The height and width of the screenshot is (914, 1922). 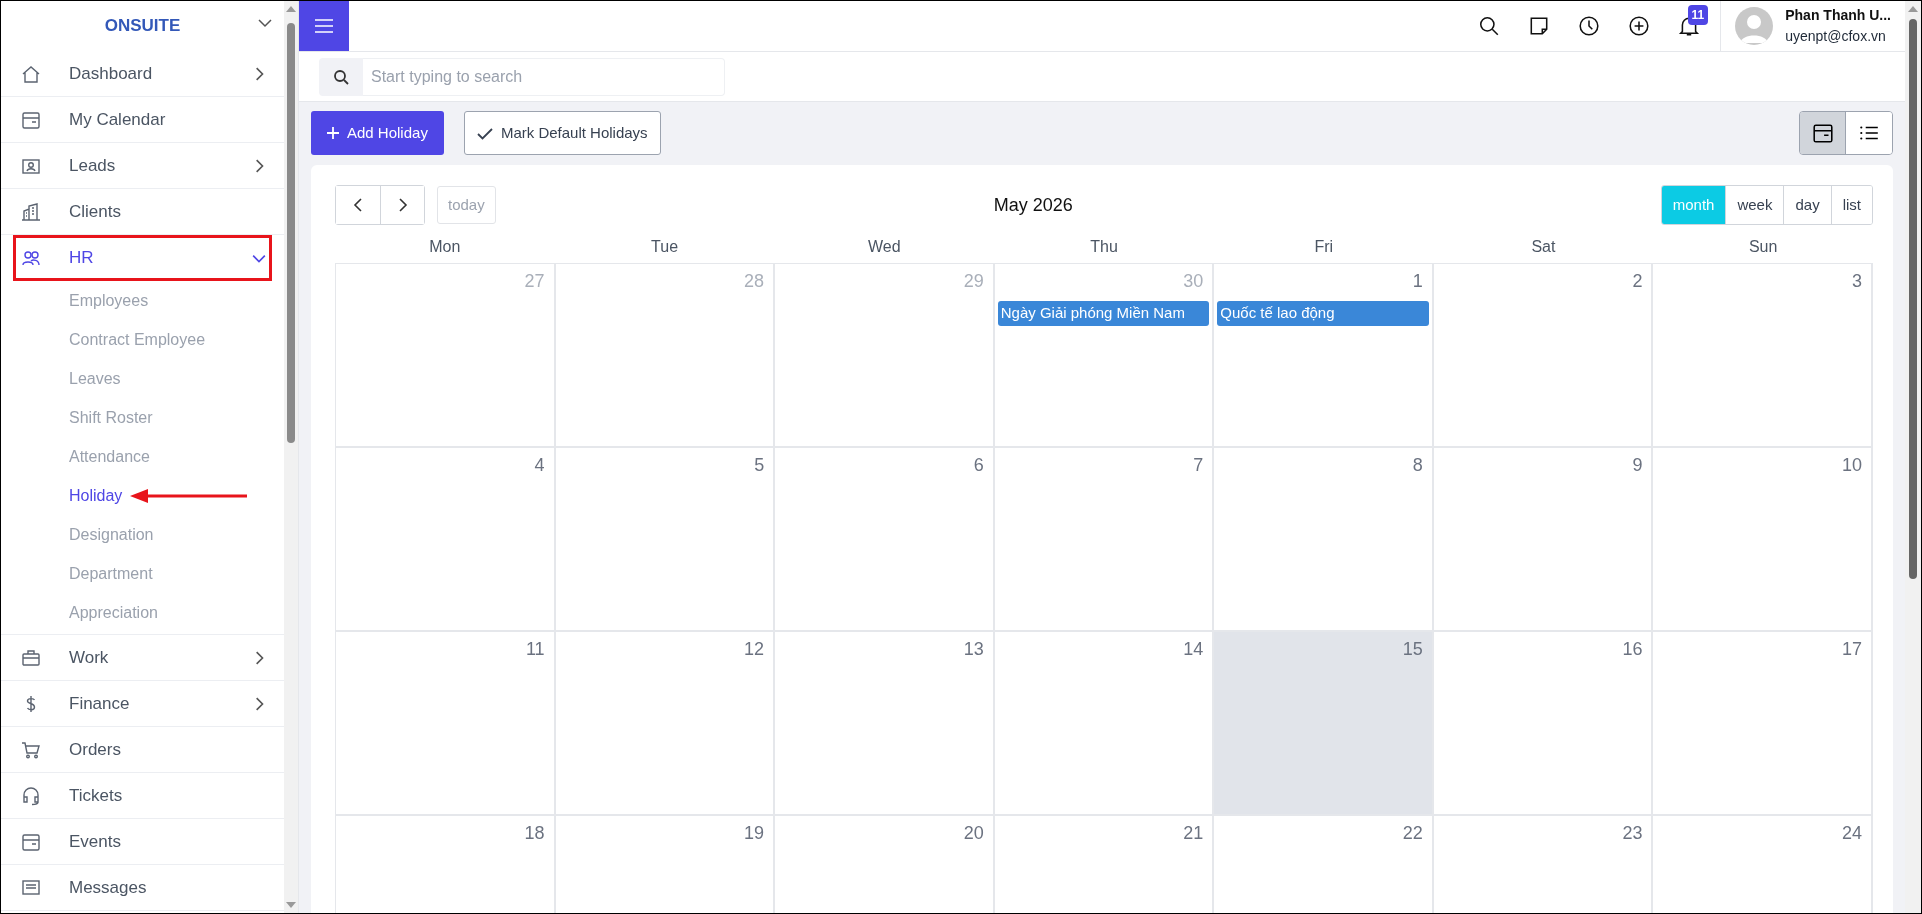 What do you see at coordinates (1413, 649) in the screenshot?
I see `day-number: 15` at bounding box center [1413, 649].